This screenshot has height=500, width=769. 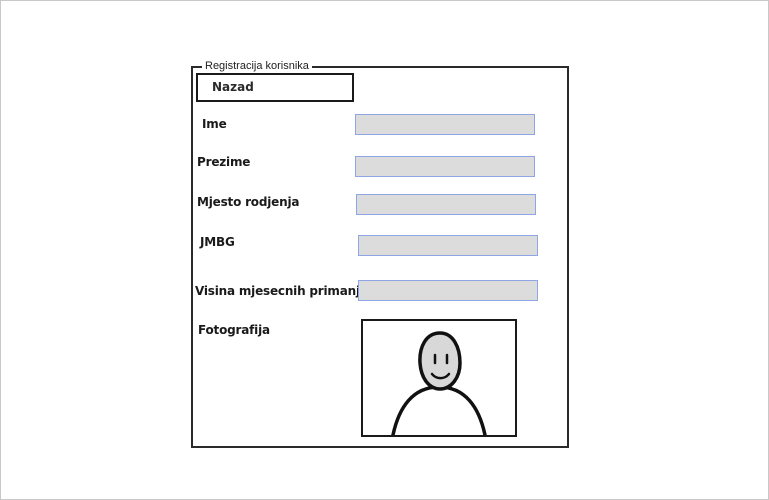 I want to click on back-button: Nazad, so click(x=275, y=87).